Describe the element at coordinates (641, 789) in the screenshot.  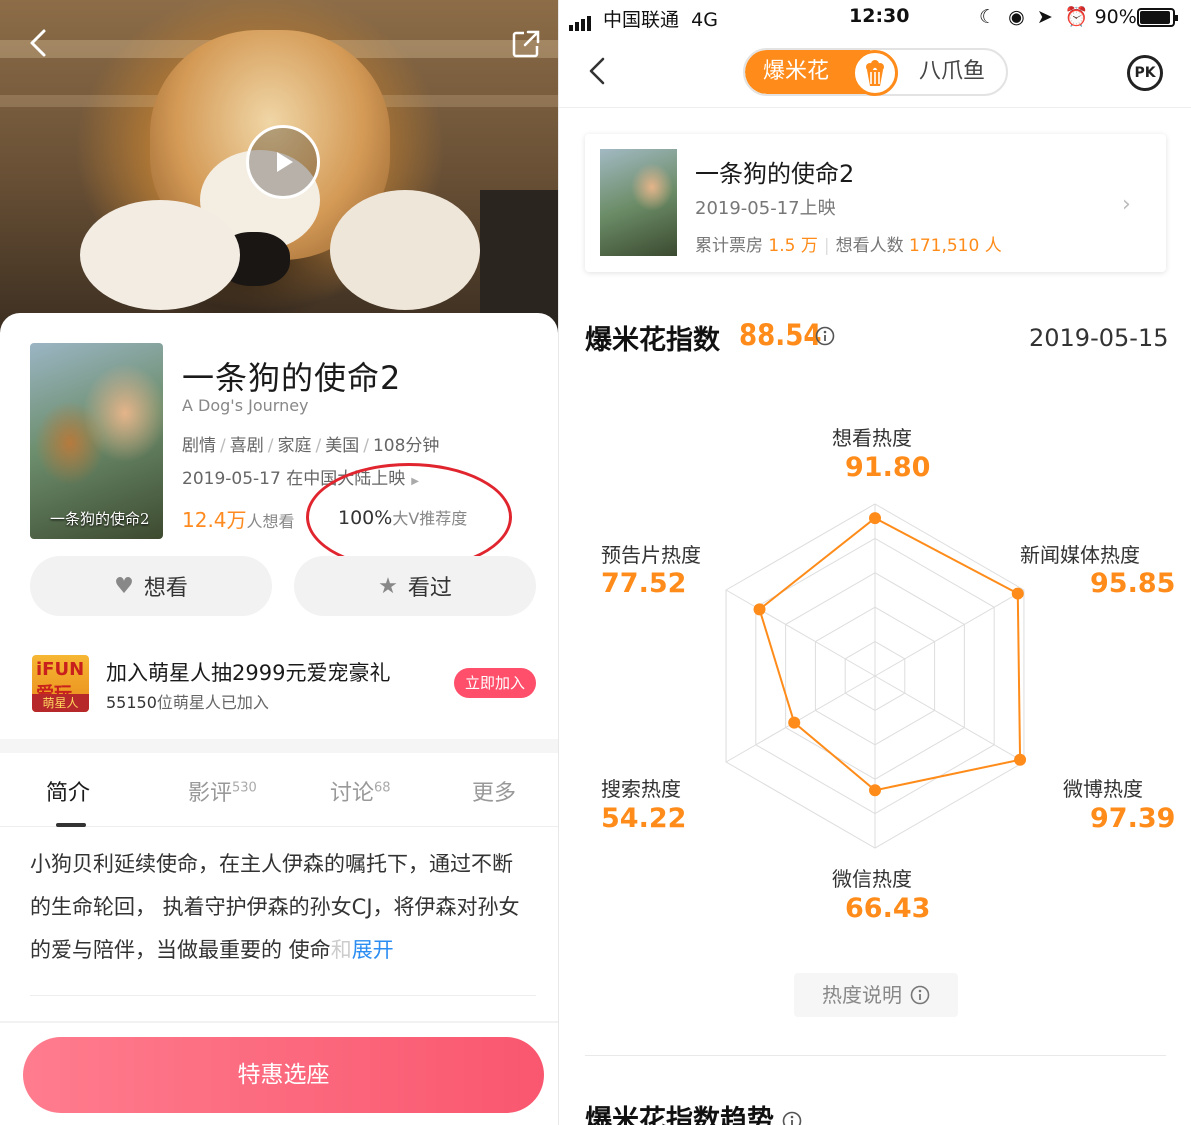
I see `radar-label-search: 搜索热度` at that location.